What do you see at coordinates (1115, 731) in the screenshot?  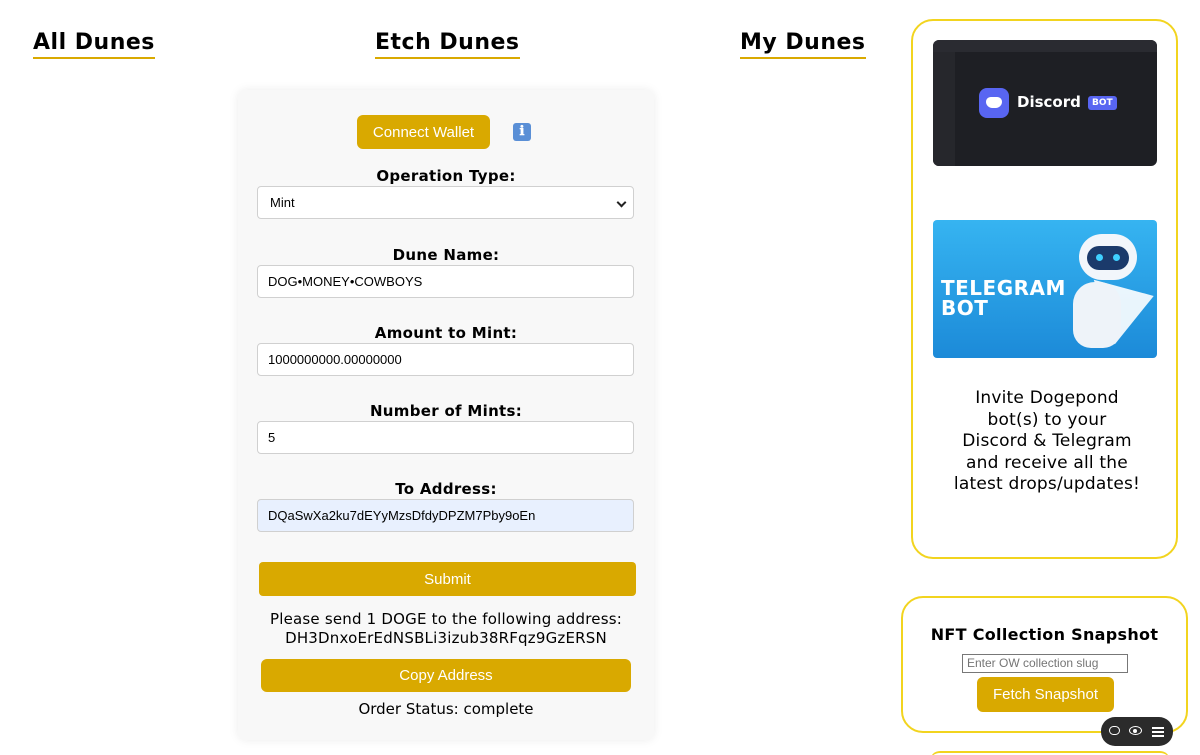 I see `chat-icon` at bounding box center [1115, 731].